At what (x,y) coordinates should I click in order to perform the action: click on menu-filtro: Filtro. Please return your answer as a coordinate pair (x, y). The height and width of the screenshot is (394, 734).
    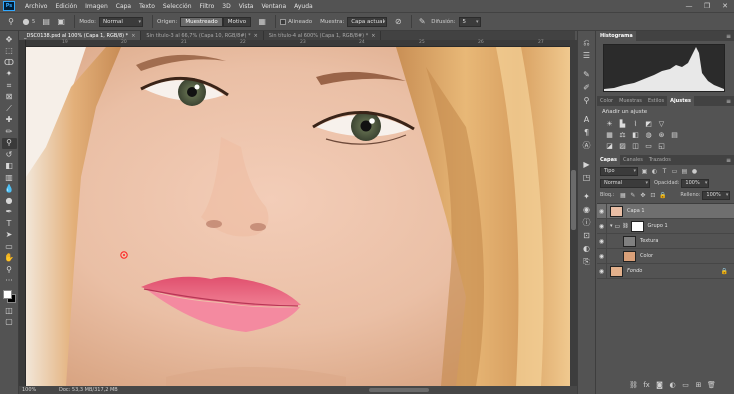
    Looking at the image, I should click on (207, 6).